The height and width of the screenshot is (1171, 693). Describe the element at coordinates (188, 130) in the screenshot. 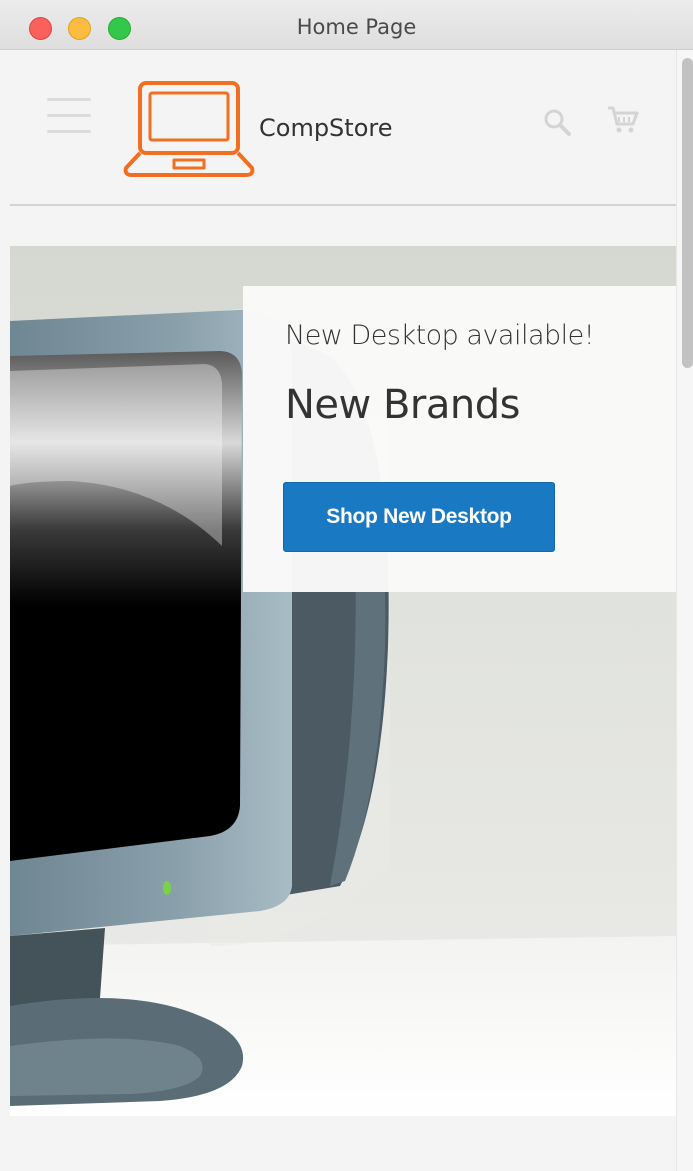

I see `laptop-logo-icon` at that location.